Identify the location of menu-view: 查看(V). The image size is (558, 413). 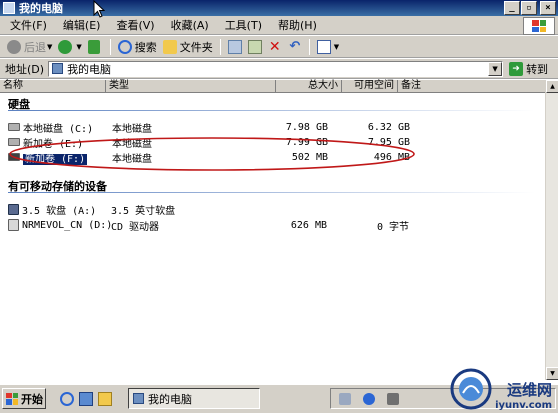
(135, 25).